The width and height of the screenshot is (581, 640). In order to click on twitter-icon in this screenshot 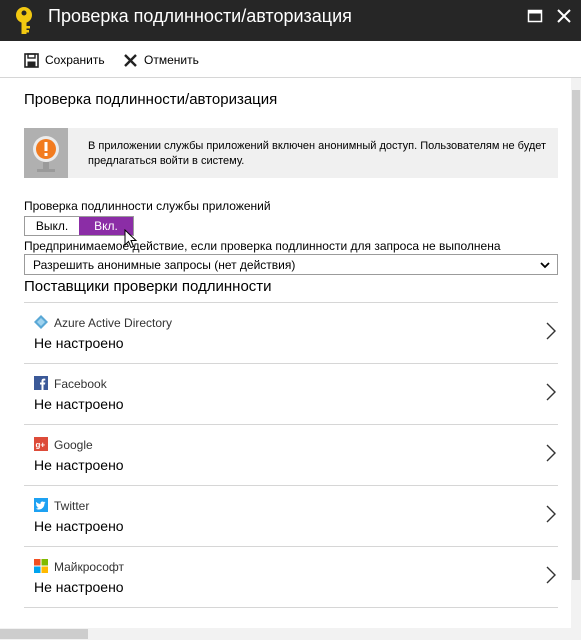, I will do `click(41, 505)`.